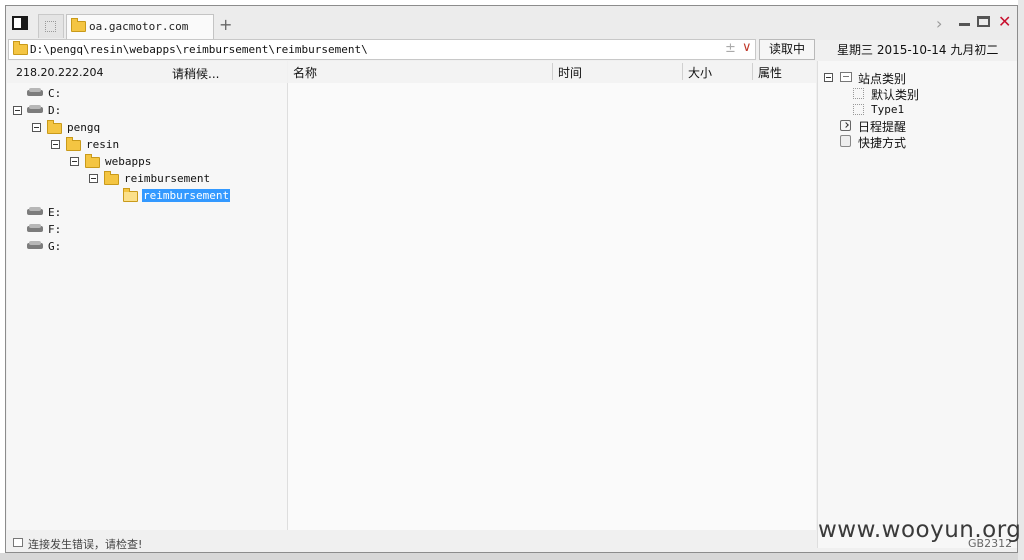 This screenshot has height=560, width=1024. What do you see at coordinates (1021, 280) in the screenshot?
I see `desktop-right-edge` at bounding box center [1021, 280].